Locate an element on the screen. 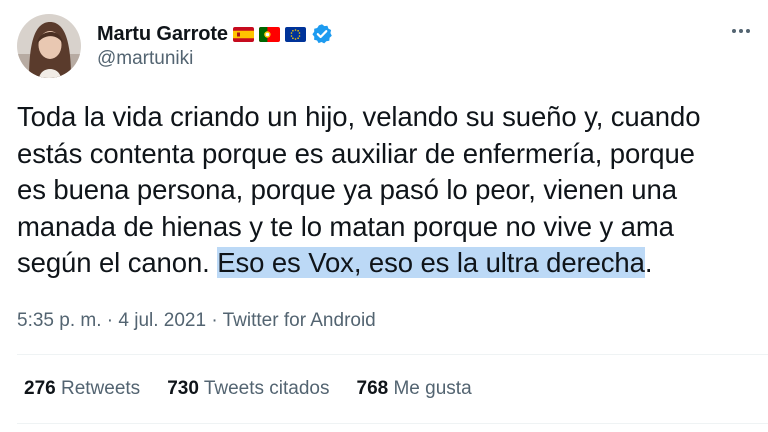  more-options-icon is located at coordinates (741, 31).